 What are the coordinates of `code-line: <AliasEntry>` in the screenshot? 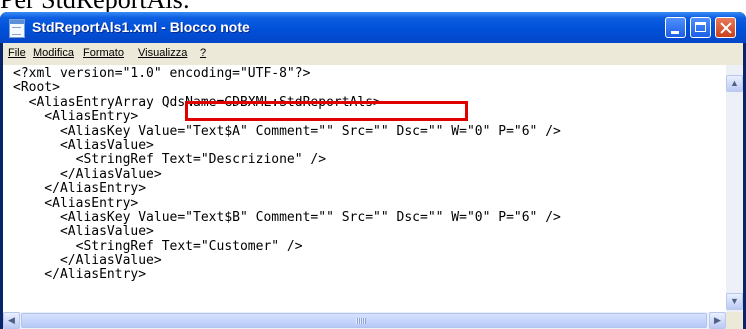 It's located at (76, 203).